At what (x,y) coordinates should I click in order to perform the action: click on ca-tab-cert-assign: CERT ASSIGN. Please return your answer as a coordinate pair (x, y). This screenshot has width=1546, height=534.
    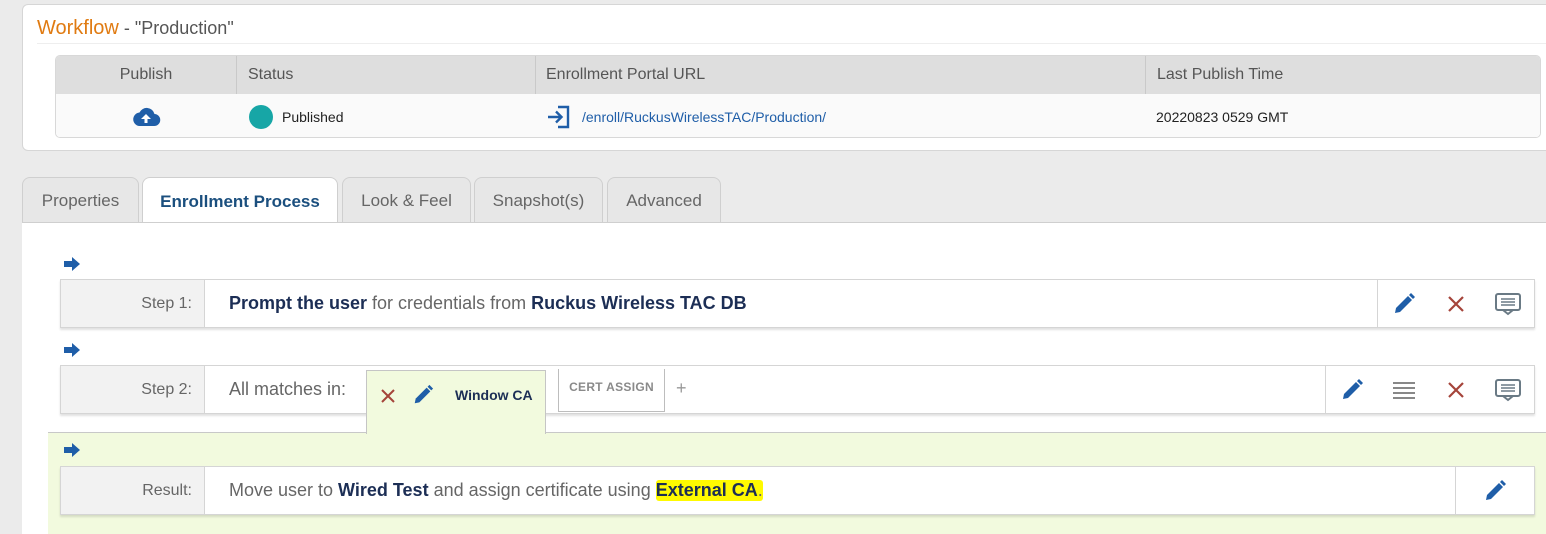
    Looking at the image, I should click on (611, 390).